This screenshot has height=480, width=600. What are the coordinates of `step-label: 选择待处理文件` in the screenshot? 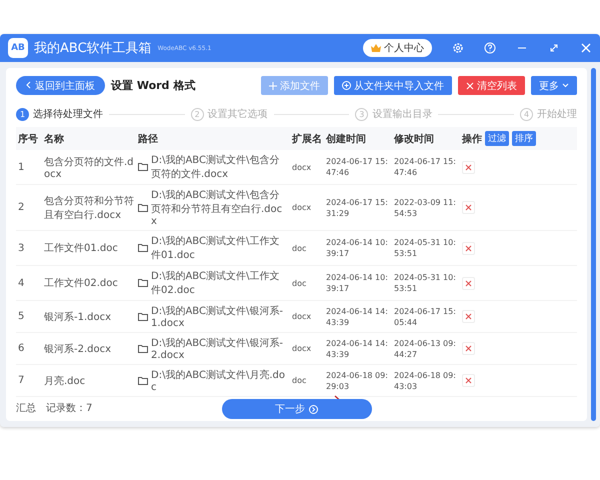 It's located at (68, 114).